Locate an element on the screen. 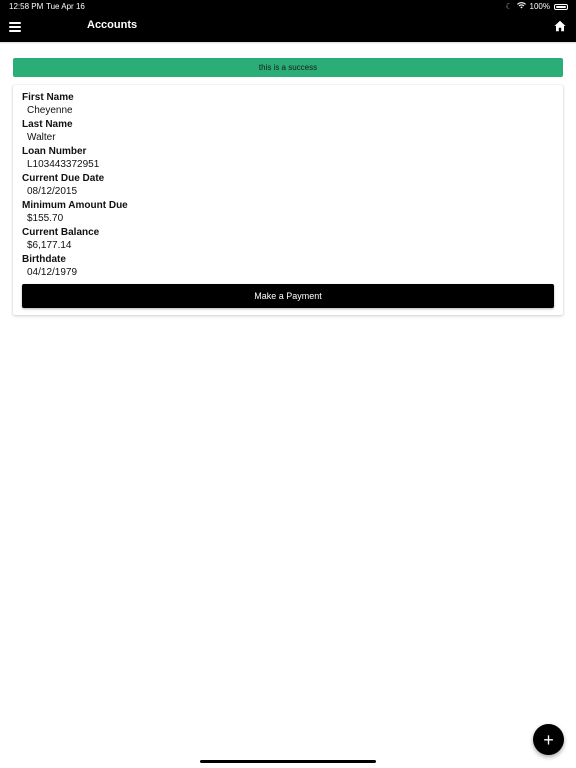  field-current-balance: Current Balance $6,177.14 is located at coordinates (60, 239).